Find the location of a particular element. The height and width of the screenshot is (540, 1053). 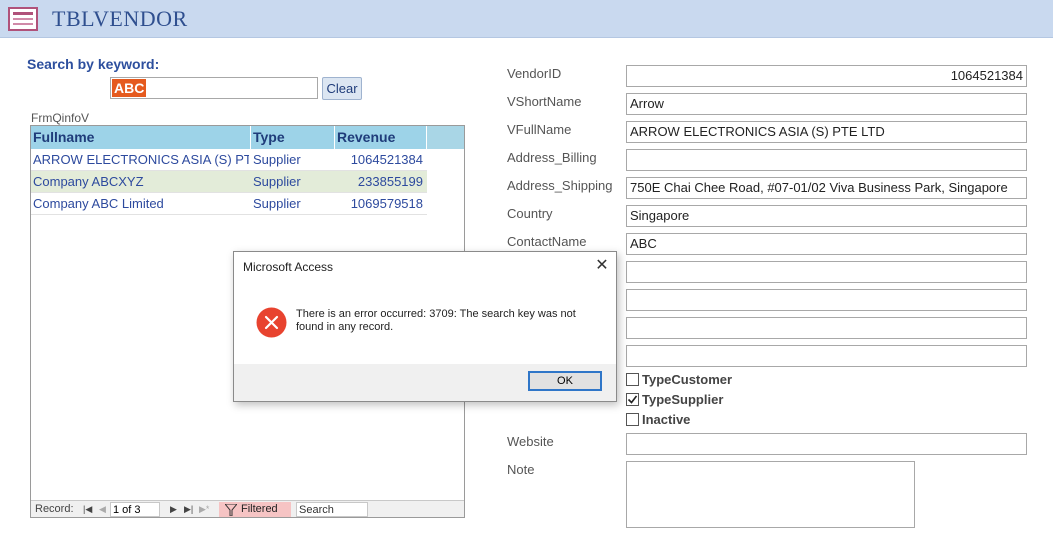

form-header: TBLVENDOR is located at coordinates (526, 19).